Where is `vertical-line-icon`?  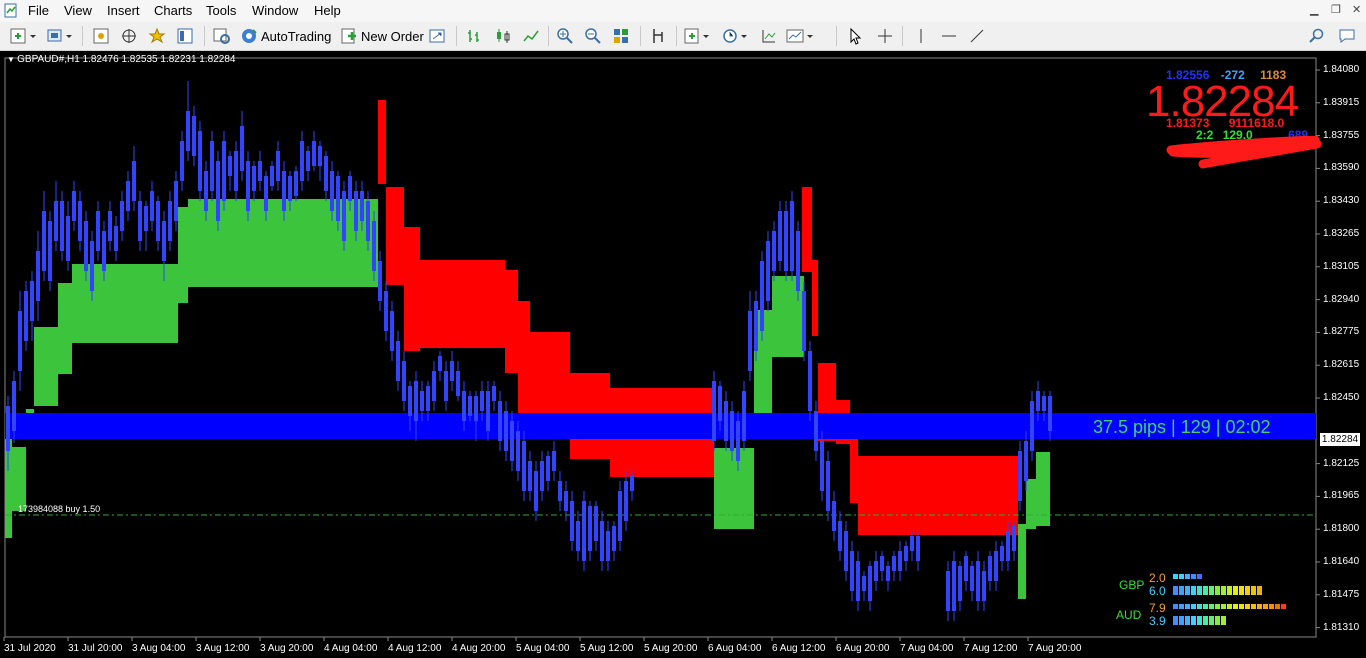
vertical-line-icon is located at coordinates (921, 36).